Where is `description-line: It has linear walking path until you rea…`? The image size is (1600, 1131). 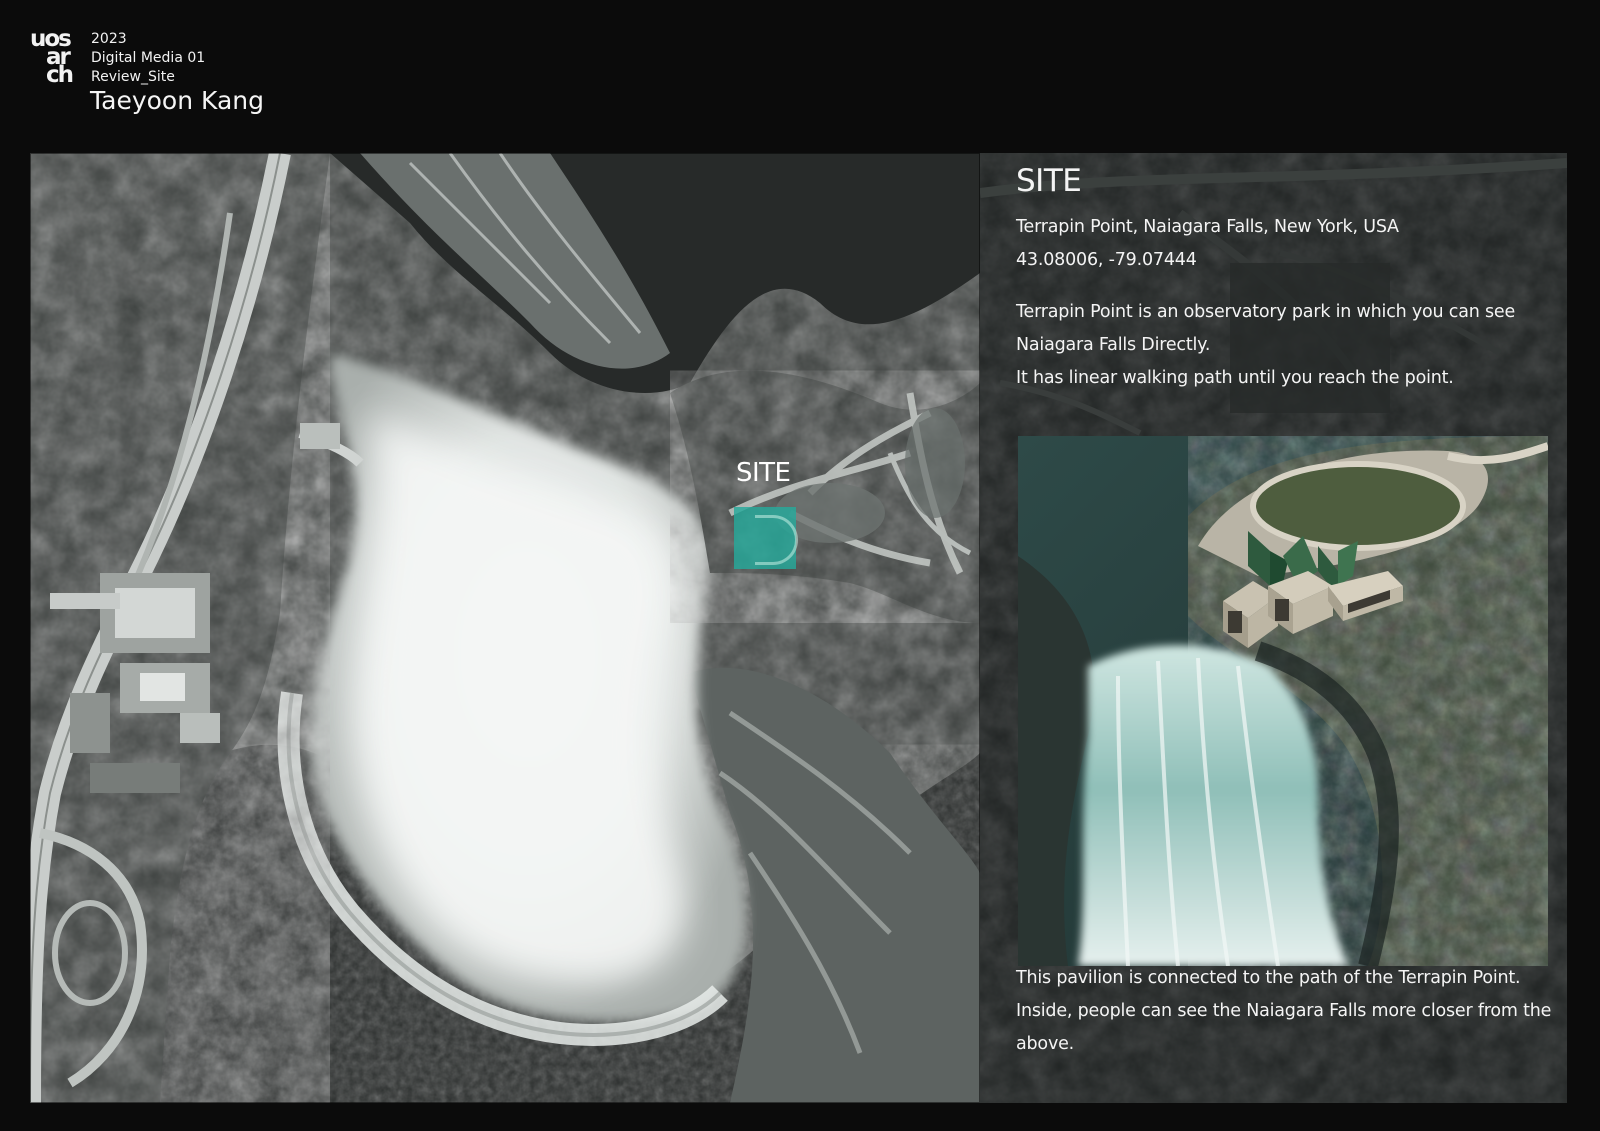
description-line: It has linear walking path until you rea… is located at coordinates (1235, 378).